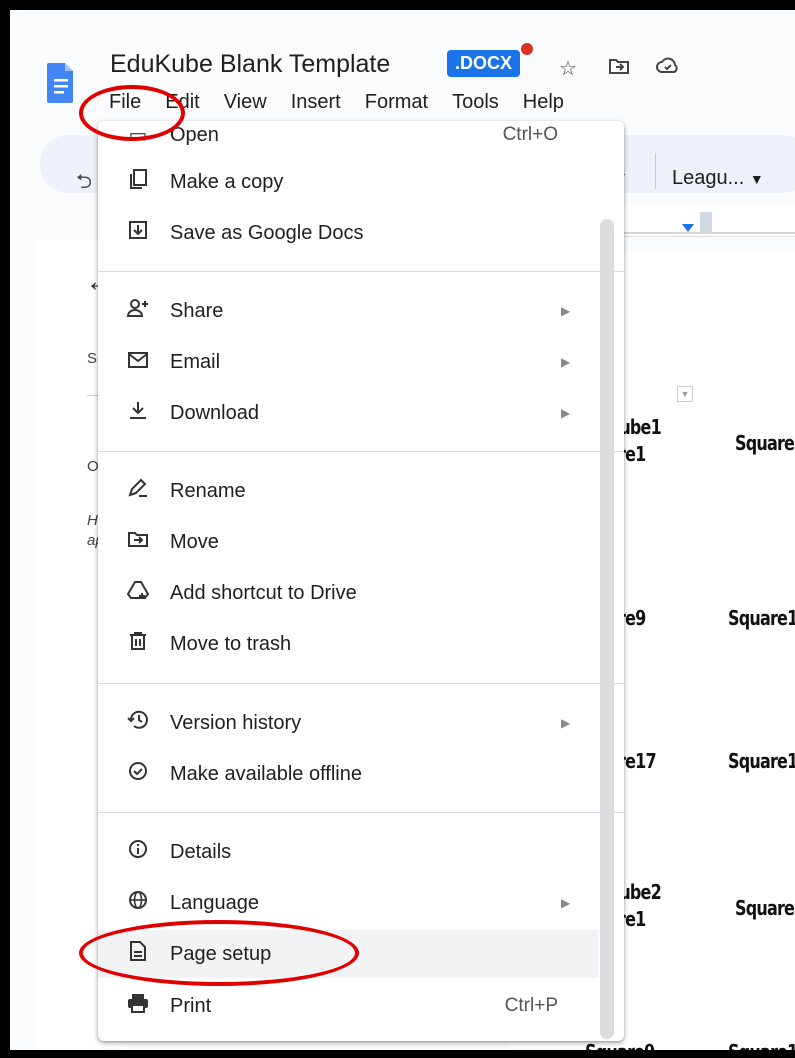 Image resolution: width=795 pixels, height=1058 pixels. I want to click on menu-item-add-shortcut-to-drive: Add shortcut to Drive, so click(348, 593).